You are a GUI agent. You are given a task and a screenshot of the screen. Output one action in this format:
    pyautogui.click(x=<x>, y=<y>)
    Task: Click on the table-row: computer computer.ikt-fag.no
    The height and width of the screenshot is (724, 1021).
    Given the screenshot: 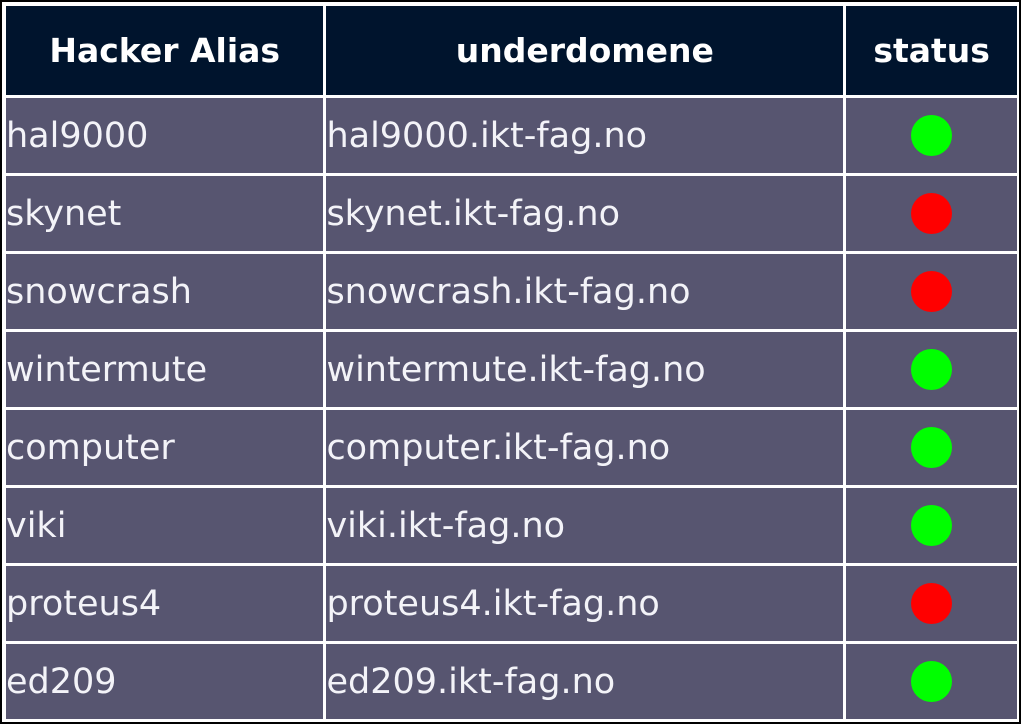 What is the action you would take?
    pyautogui.click(x=511, y=447)
    